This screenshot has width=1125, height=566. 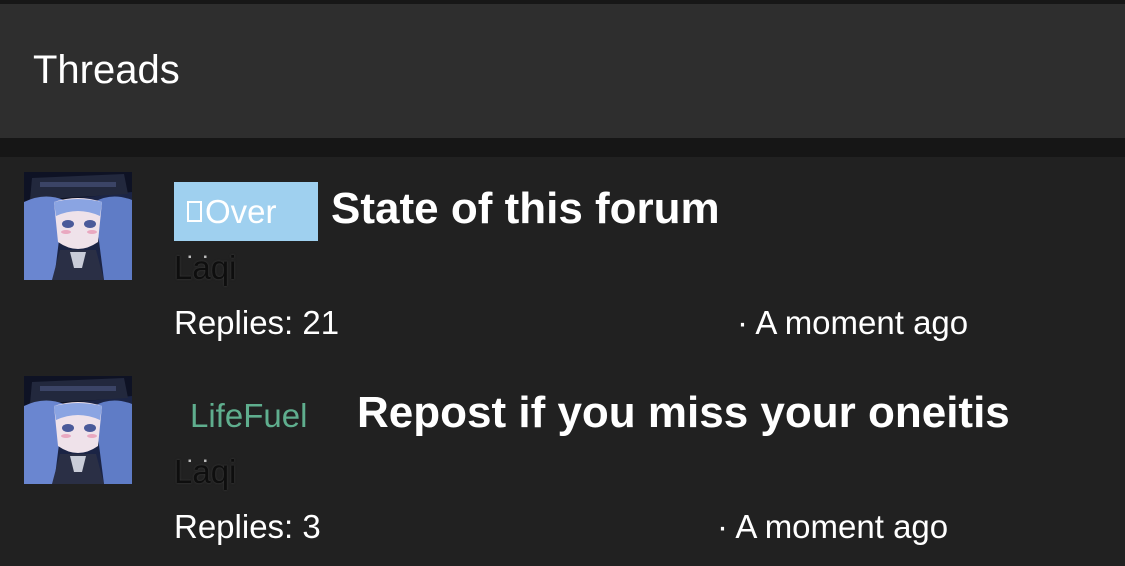 I want to click on thread-tag-label: Over, so click(x=241, y=211).